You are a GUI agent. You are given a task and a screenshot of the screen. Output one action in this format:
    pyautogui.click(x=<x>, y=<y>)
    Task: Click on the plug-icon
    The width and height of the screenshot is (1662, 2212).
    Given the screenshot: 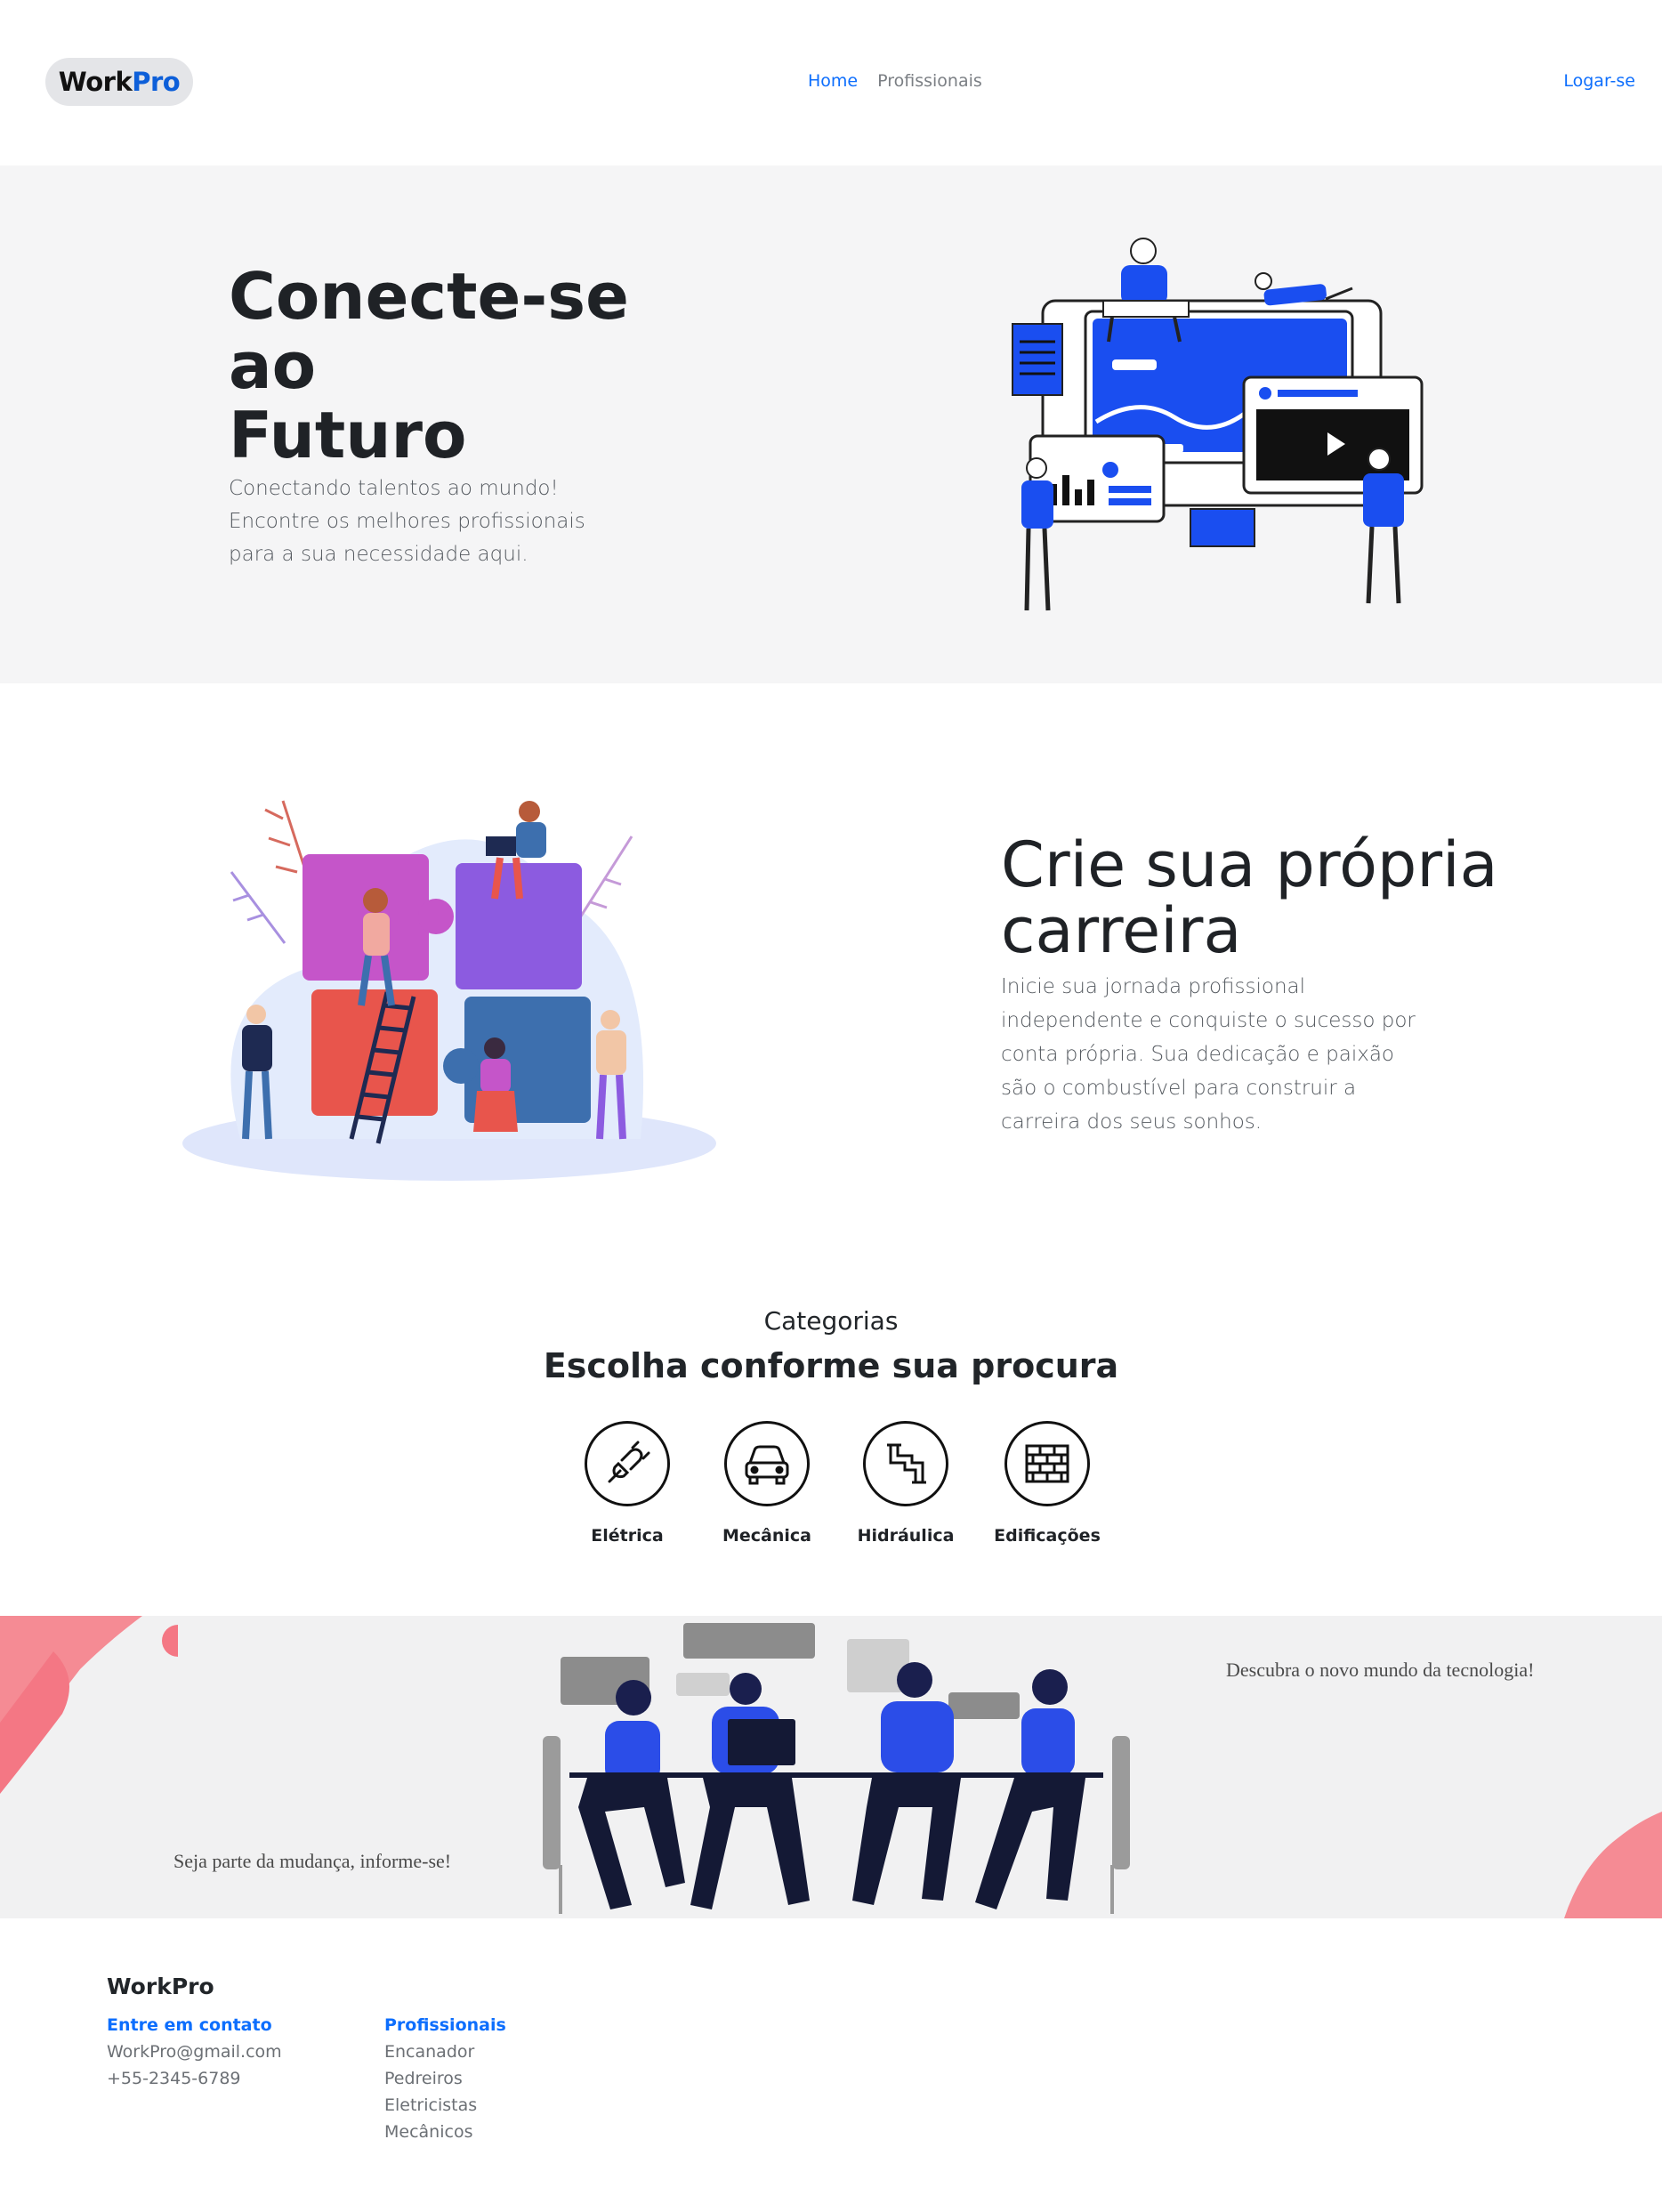 What is the action you would take?
    pyautogui.click(x=627, y=1464)
    